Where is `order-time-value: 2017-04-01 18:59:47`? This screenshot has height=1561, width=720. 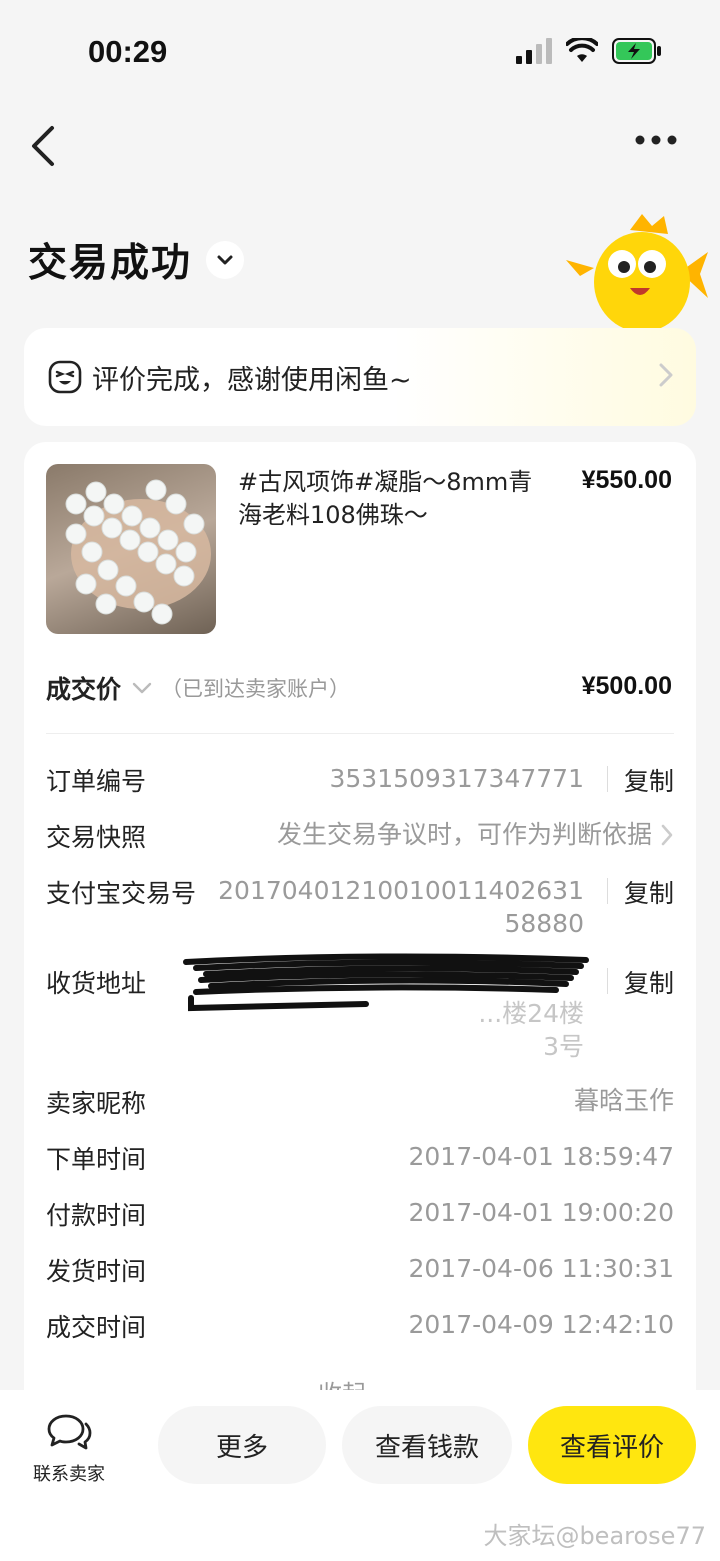 order-time-value: 2017-04-01 18:59:47 is located at coordinates (541, 1156).